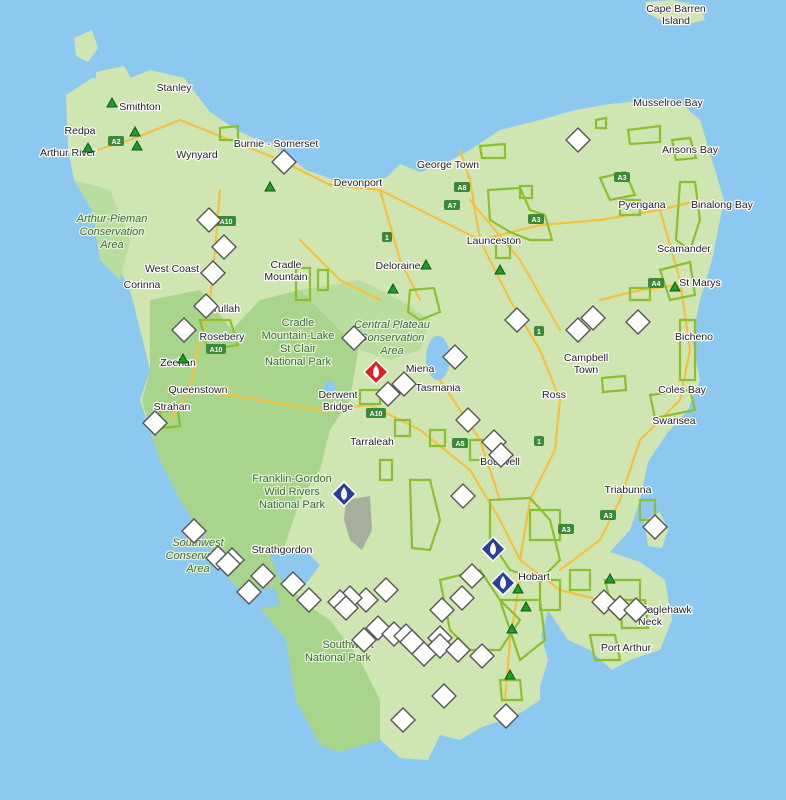 This screenshot has height=800, width=786. What do you see at coordinates (372, 442) in the screenshot?
I see `place-label: Tarraleah` at bounding box center [372, 442].